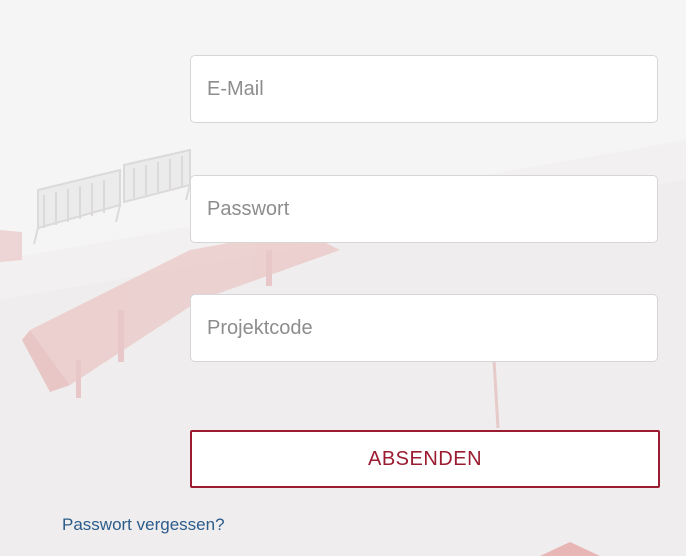  What do you see at coordinates (424, 328) in the screenshot?
I see `project-code-field` at bounding box center [424, 328].